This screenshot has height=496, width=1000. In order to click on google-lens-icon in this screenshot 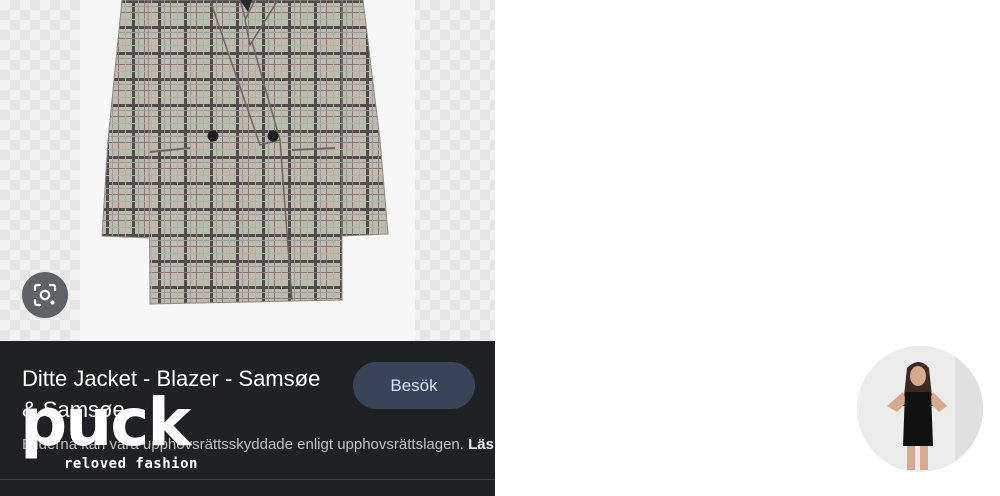, I will do `click(45, 295)`.